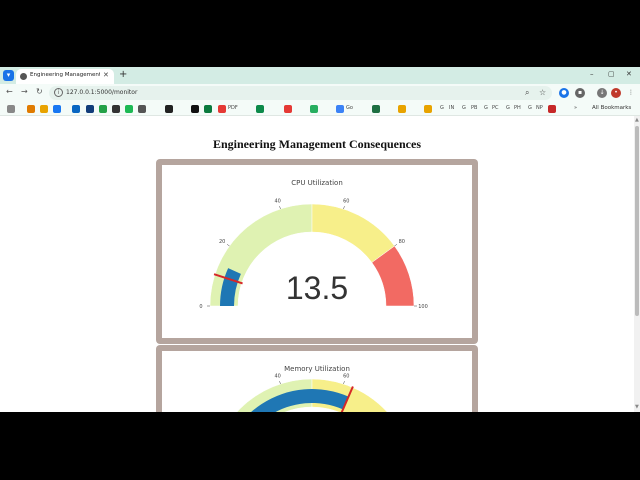 This screenshot has height=480, width=640. Describe the element at coordinates (353, 233) in the screenshot. I see `gauge-range-band` at that location.